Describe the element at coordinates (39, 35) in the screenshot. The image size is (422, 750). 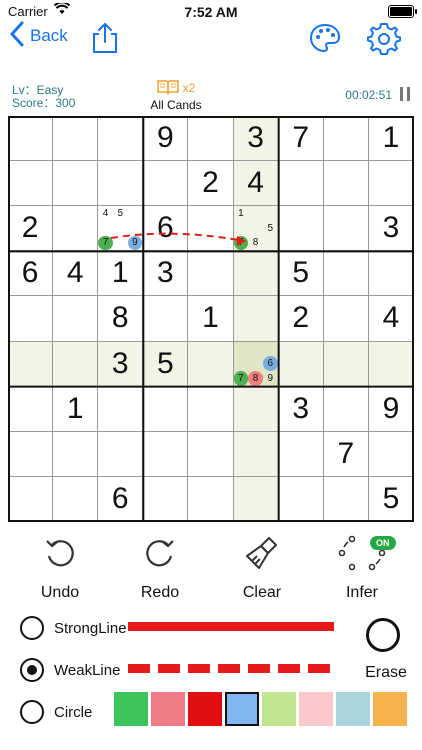
I see `back-button: Back` at that location.